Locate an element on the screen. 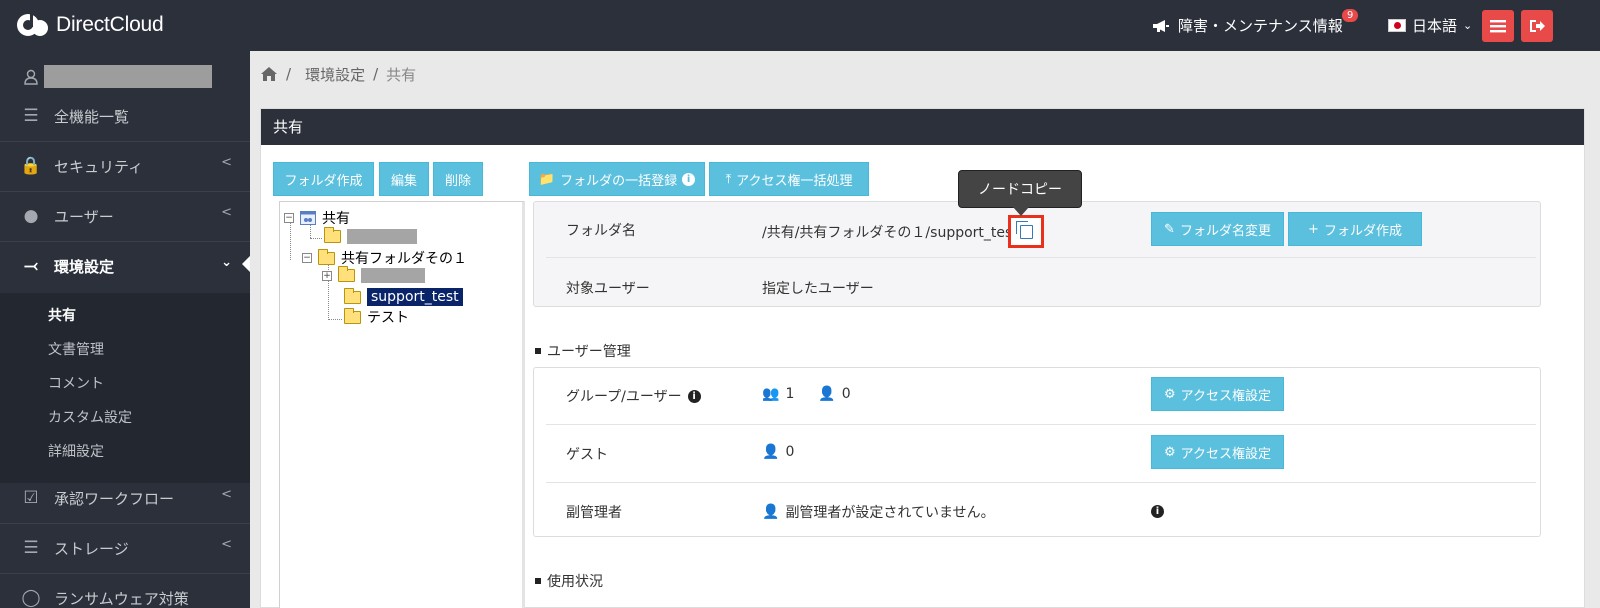 Image resolution: width=1600 pixels, height=608 pixels. panel-title: 共有 is located at coordinates (922, 127).